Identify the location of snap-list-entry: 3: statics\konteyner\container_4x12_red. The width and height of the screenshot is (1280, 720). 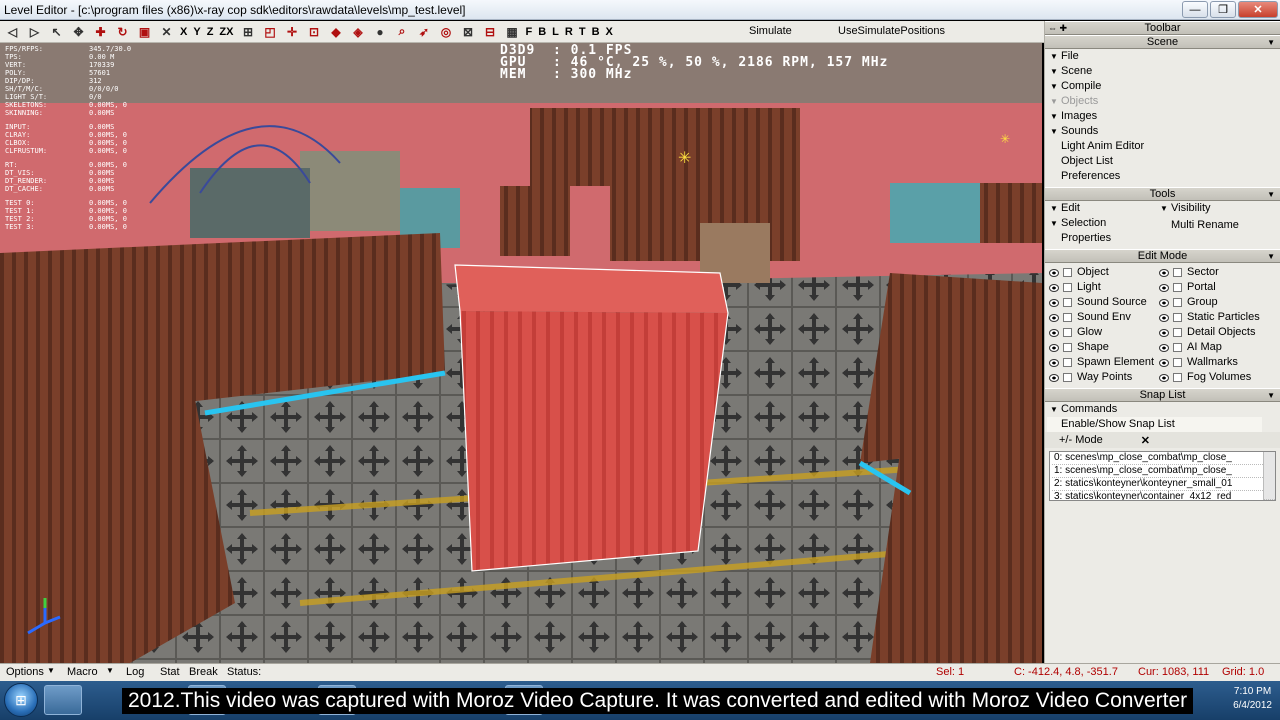
(1163, 495).